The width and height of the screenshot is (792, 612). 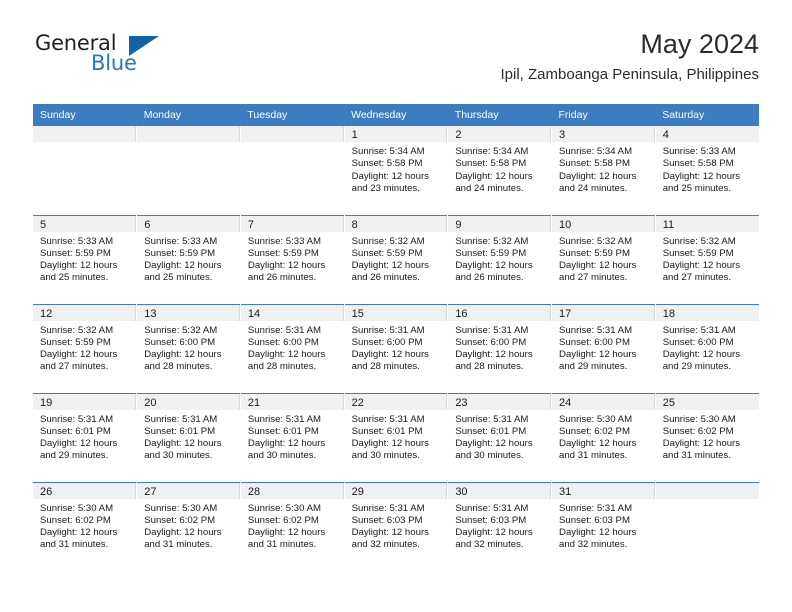 I want to click on day-number: 13, so click(x=188, y=312).